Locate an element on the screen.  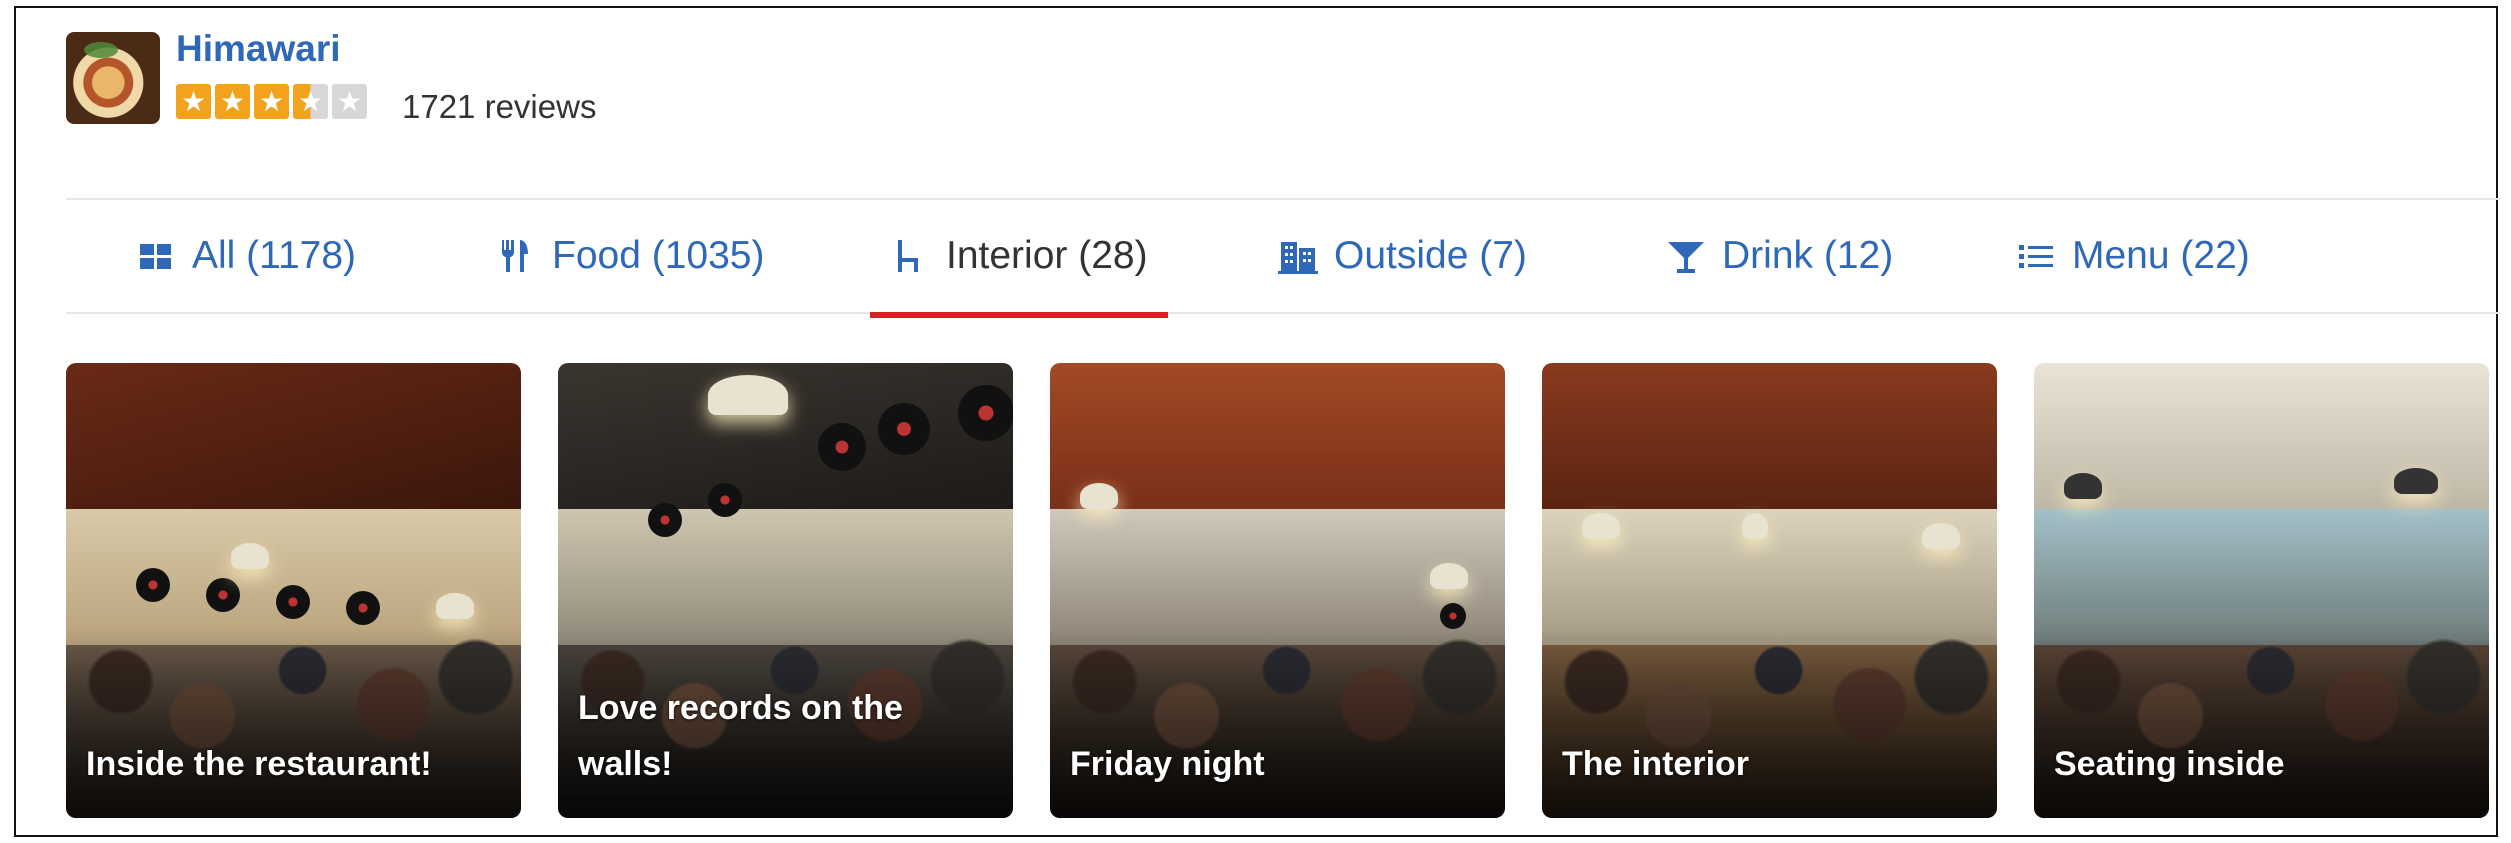
tab-interior: Interior (28) is located at coordinates (1019, 259).